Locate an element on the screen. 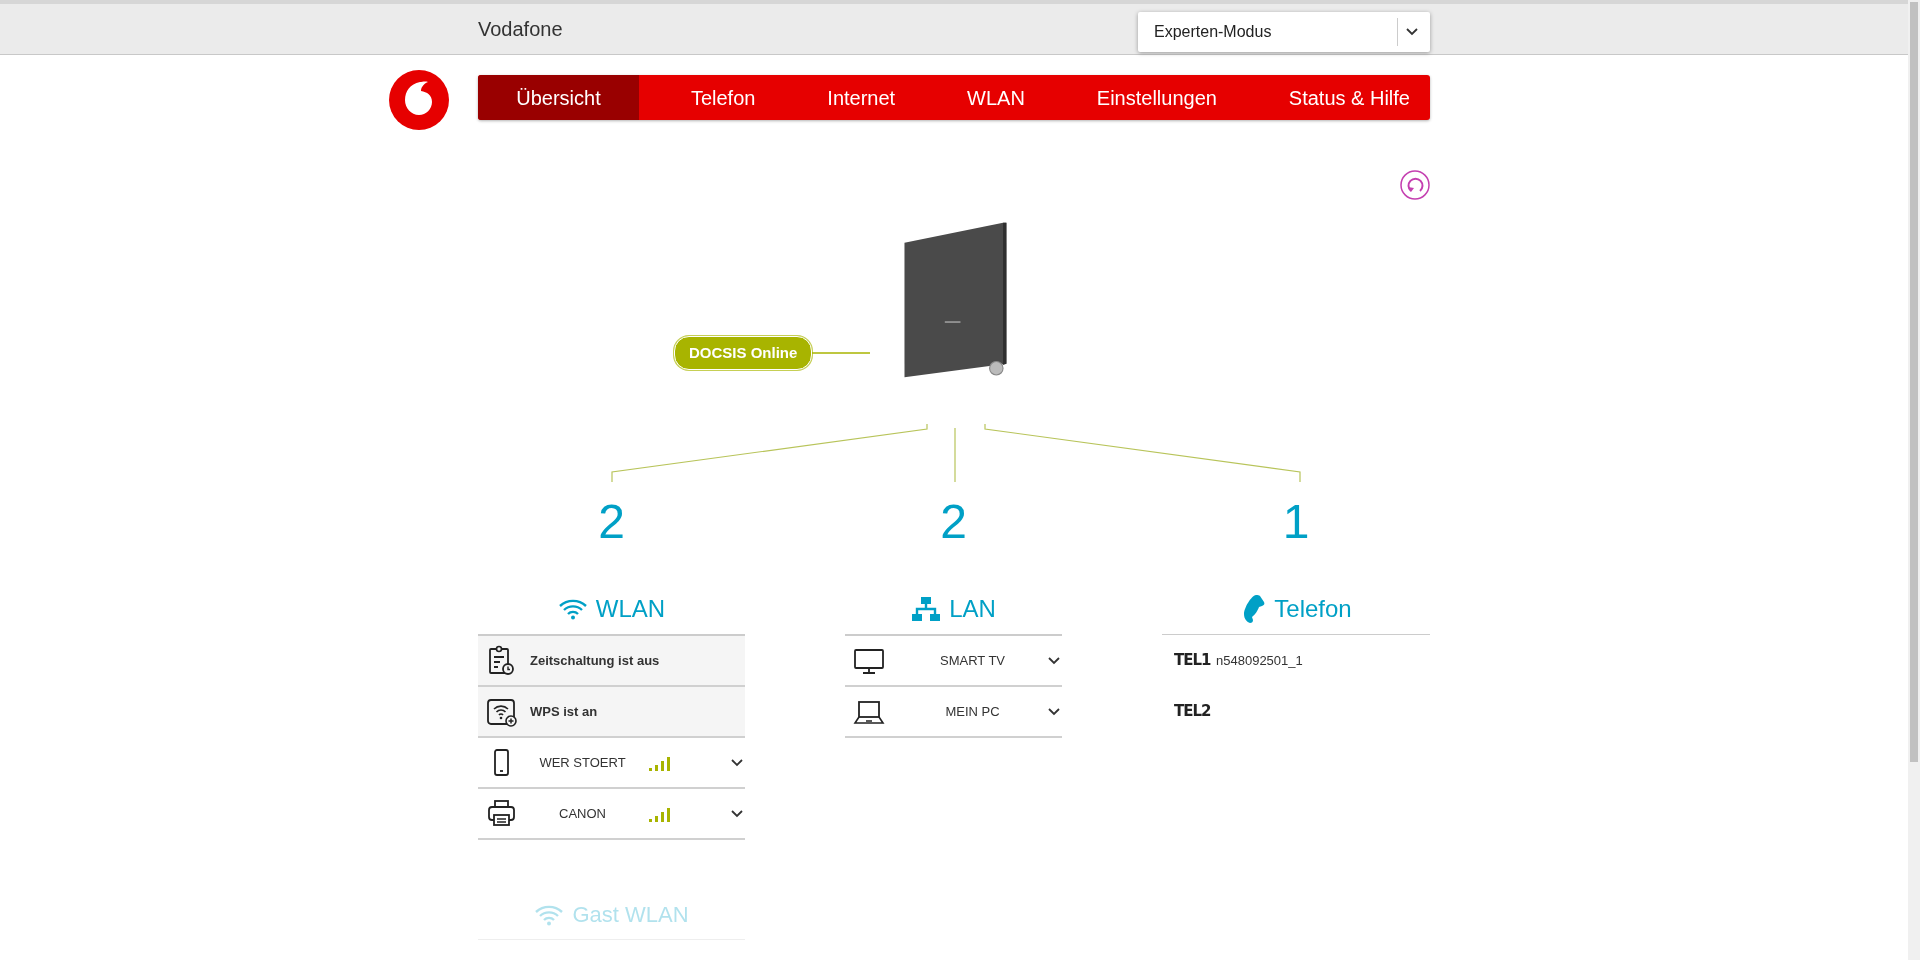  connector-line is located at coordinates (955, 454).